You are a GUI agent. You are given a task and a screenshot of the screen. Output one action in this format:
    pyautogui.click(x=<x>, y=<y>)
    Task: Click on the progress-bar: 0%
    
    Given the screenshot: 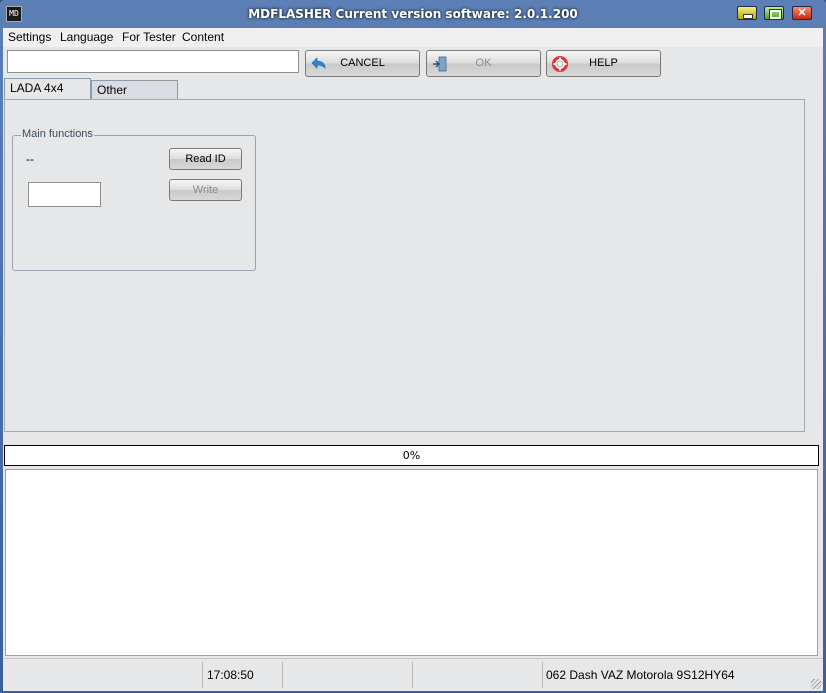 What is the action you would take?
    pyautogui.click(x=411, y=455)
    